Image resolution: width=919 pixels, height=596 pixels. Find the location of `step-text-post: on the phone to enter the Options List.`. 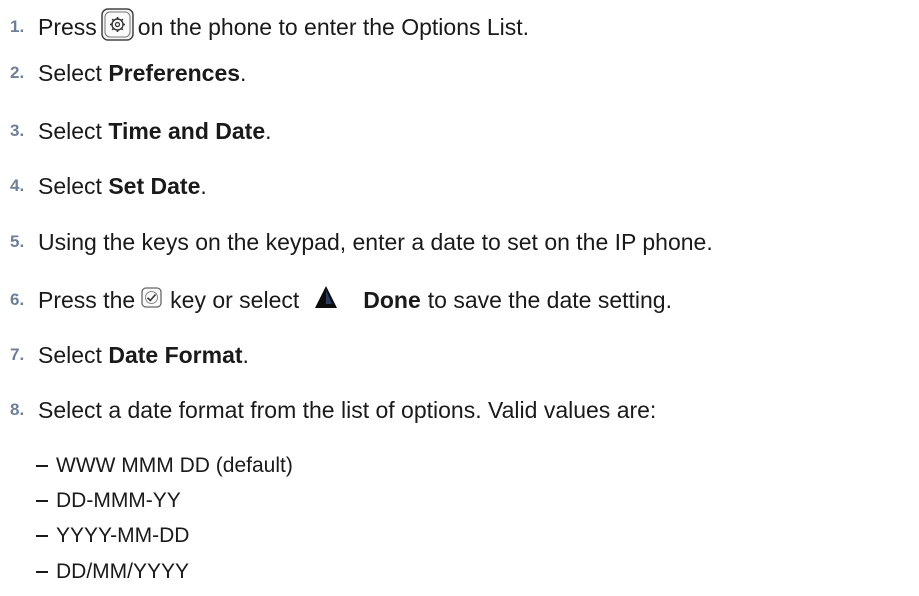

step-text-post: on the phone to enter the Options List. is located at coordinates (333, 26).